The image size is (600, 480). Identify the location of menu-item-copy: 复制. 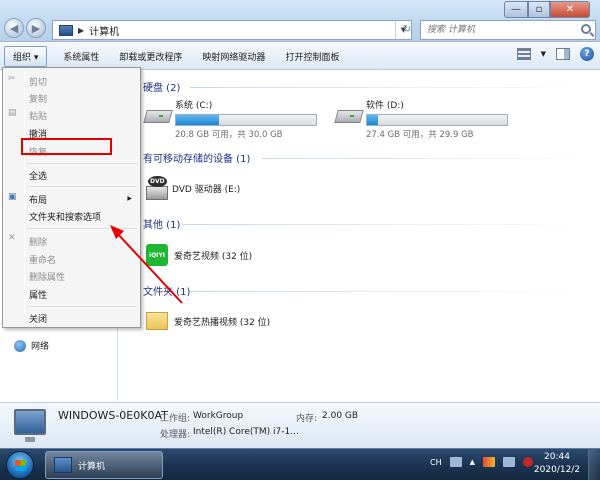
(38, 100).